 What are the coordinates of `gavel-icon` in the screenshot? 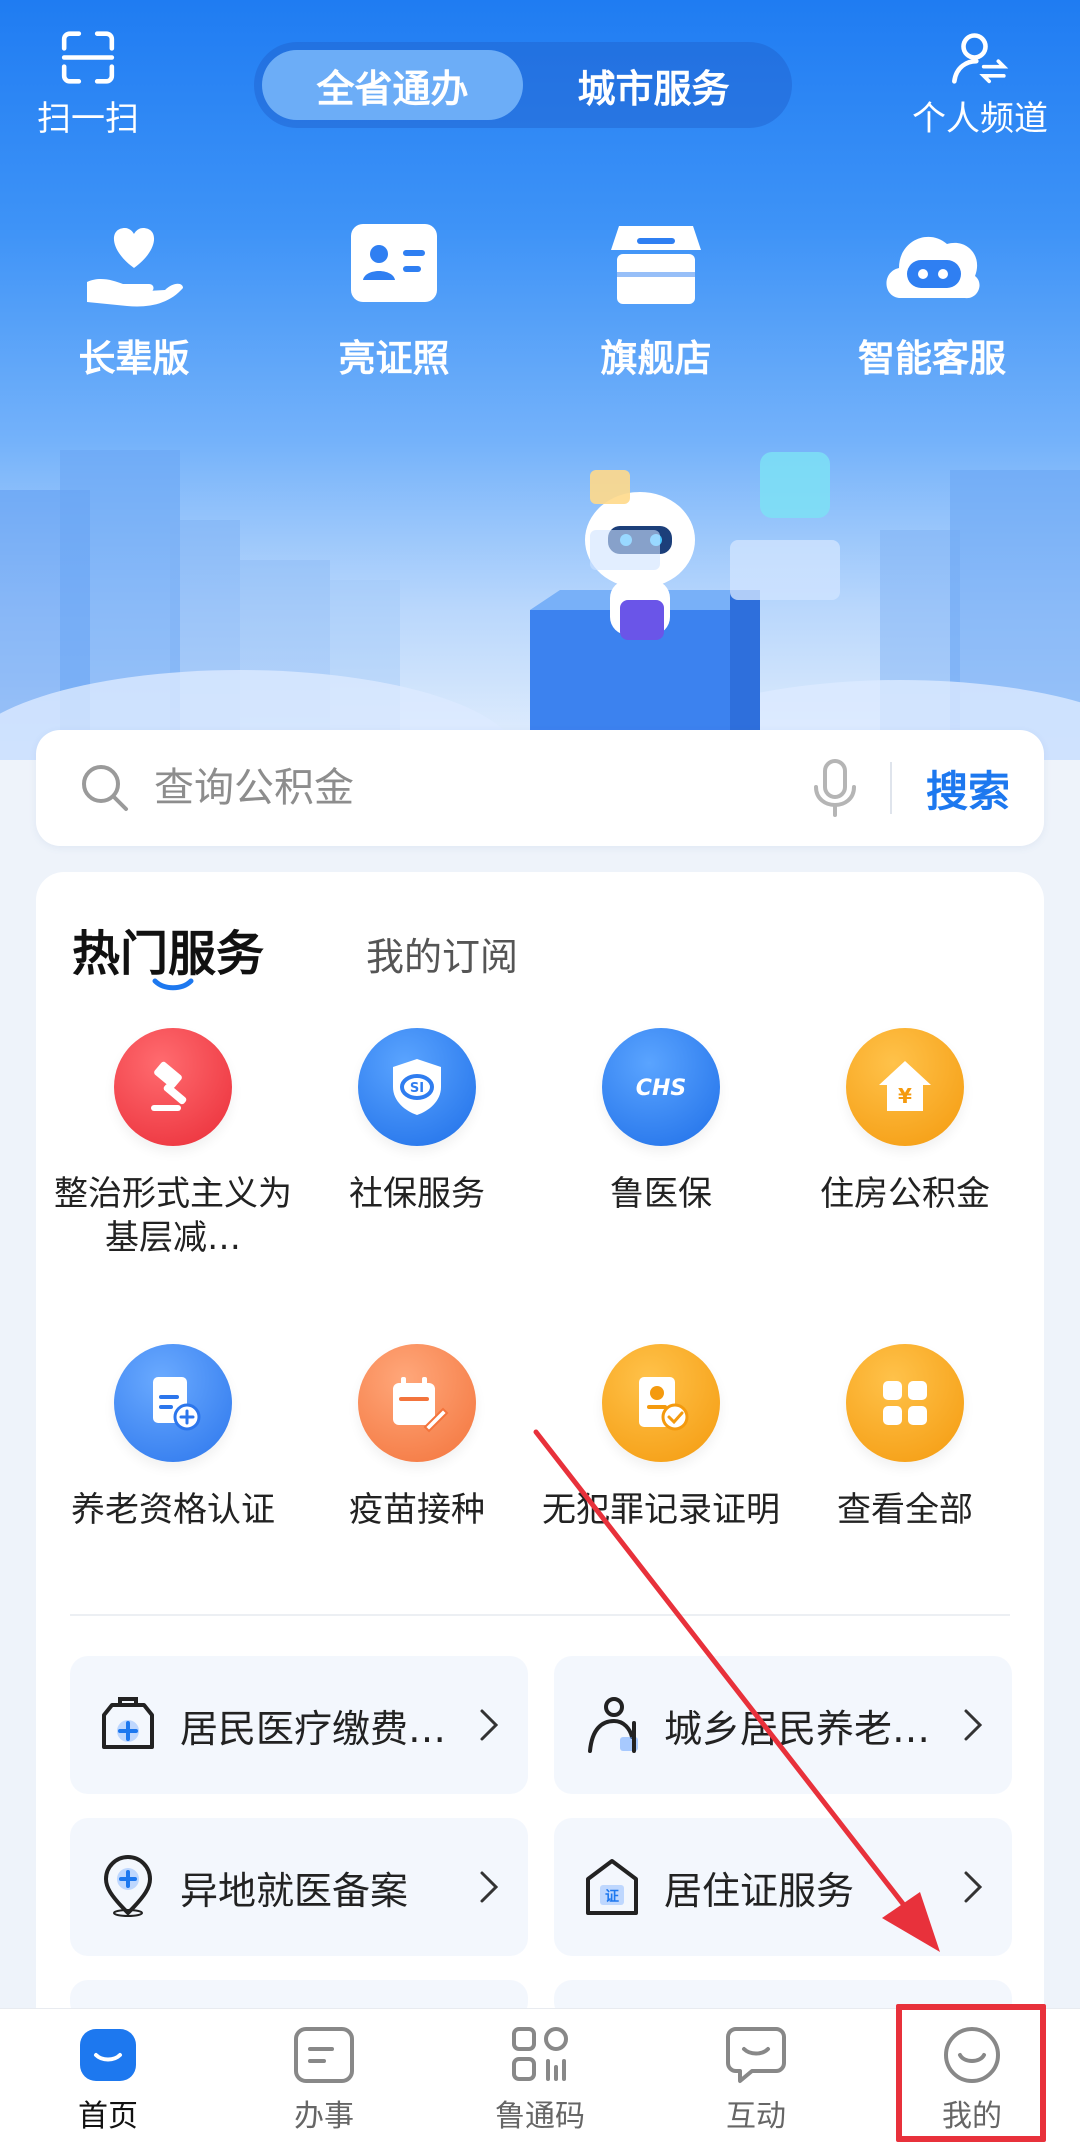 It's located at (169, 1086).